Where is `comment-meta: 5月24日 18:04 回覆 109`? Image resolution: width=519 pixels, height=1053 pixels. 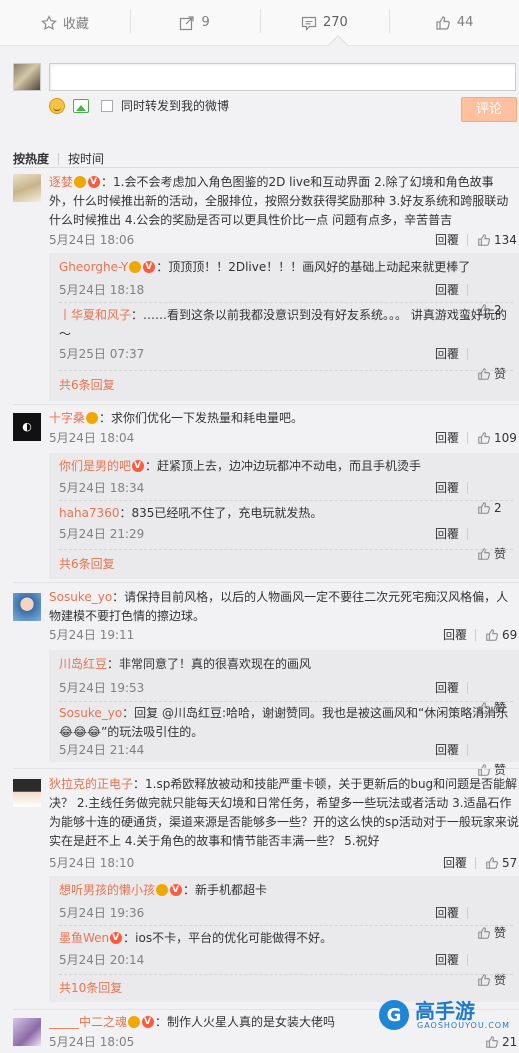 comment-meta: 5月24日 18:04 回覆 109 is located at coordinates (283, 438).